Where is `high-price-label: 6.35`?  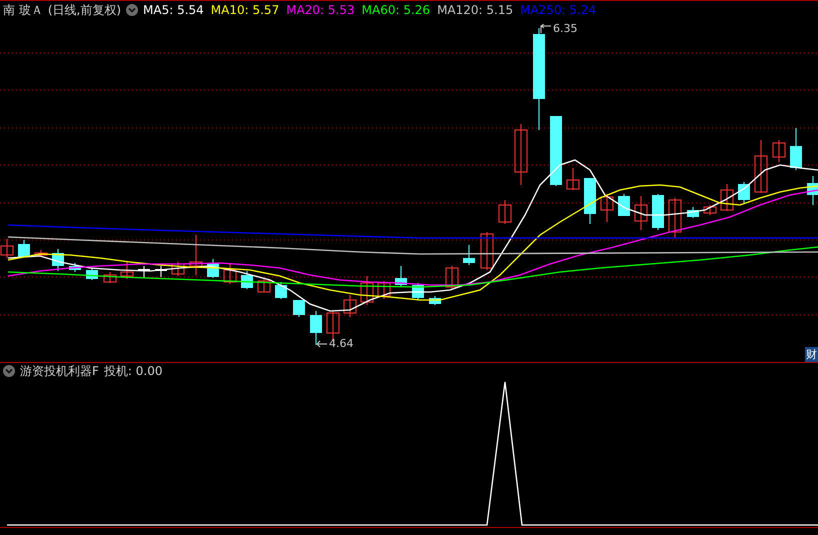 high-price-label: 6.35 is located at coordinates (565, 28).